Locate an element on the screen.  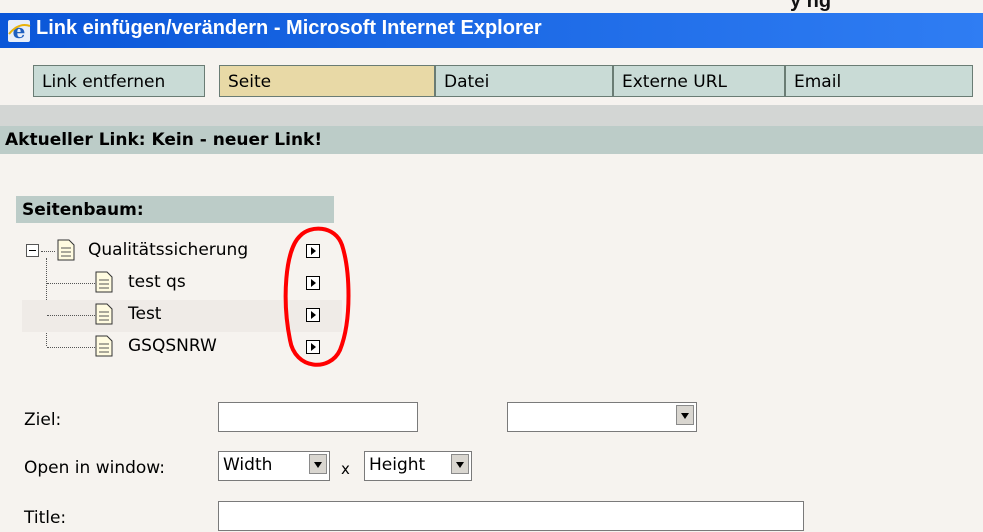
tree-node: Qualitätssicherung is located at coordinates (182, 252).